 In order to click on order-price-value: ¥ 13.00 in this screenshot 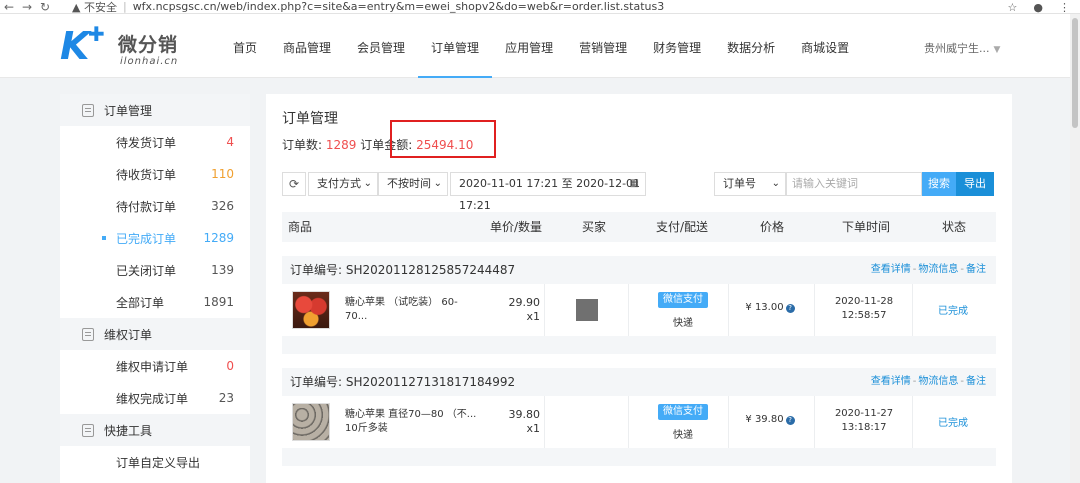, I will do `click(764, 307)`.